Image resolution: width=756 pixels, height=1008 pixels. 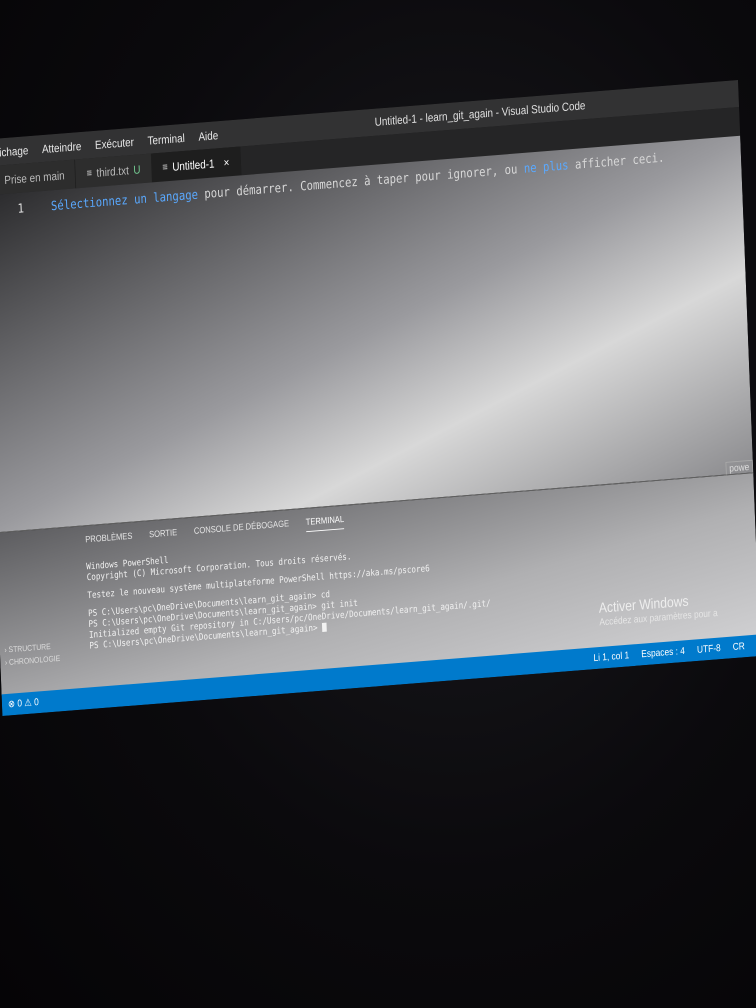 What do you see at coordinates (109, 540) in the screenshot?
I see `tab-problemes: PROBLÈMES` at bounding box center [109, 540].